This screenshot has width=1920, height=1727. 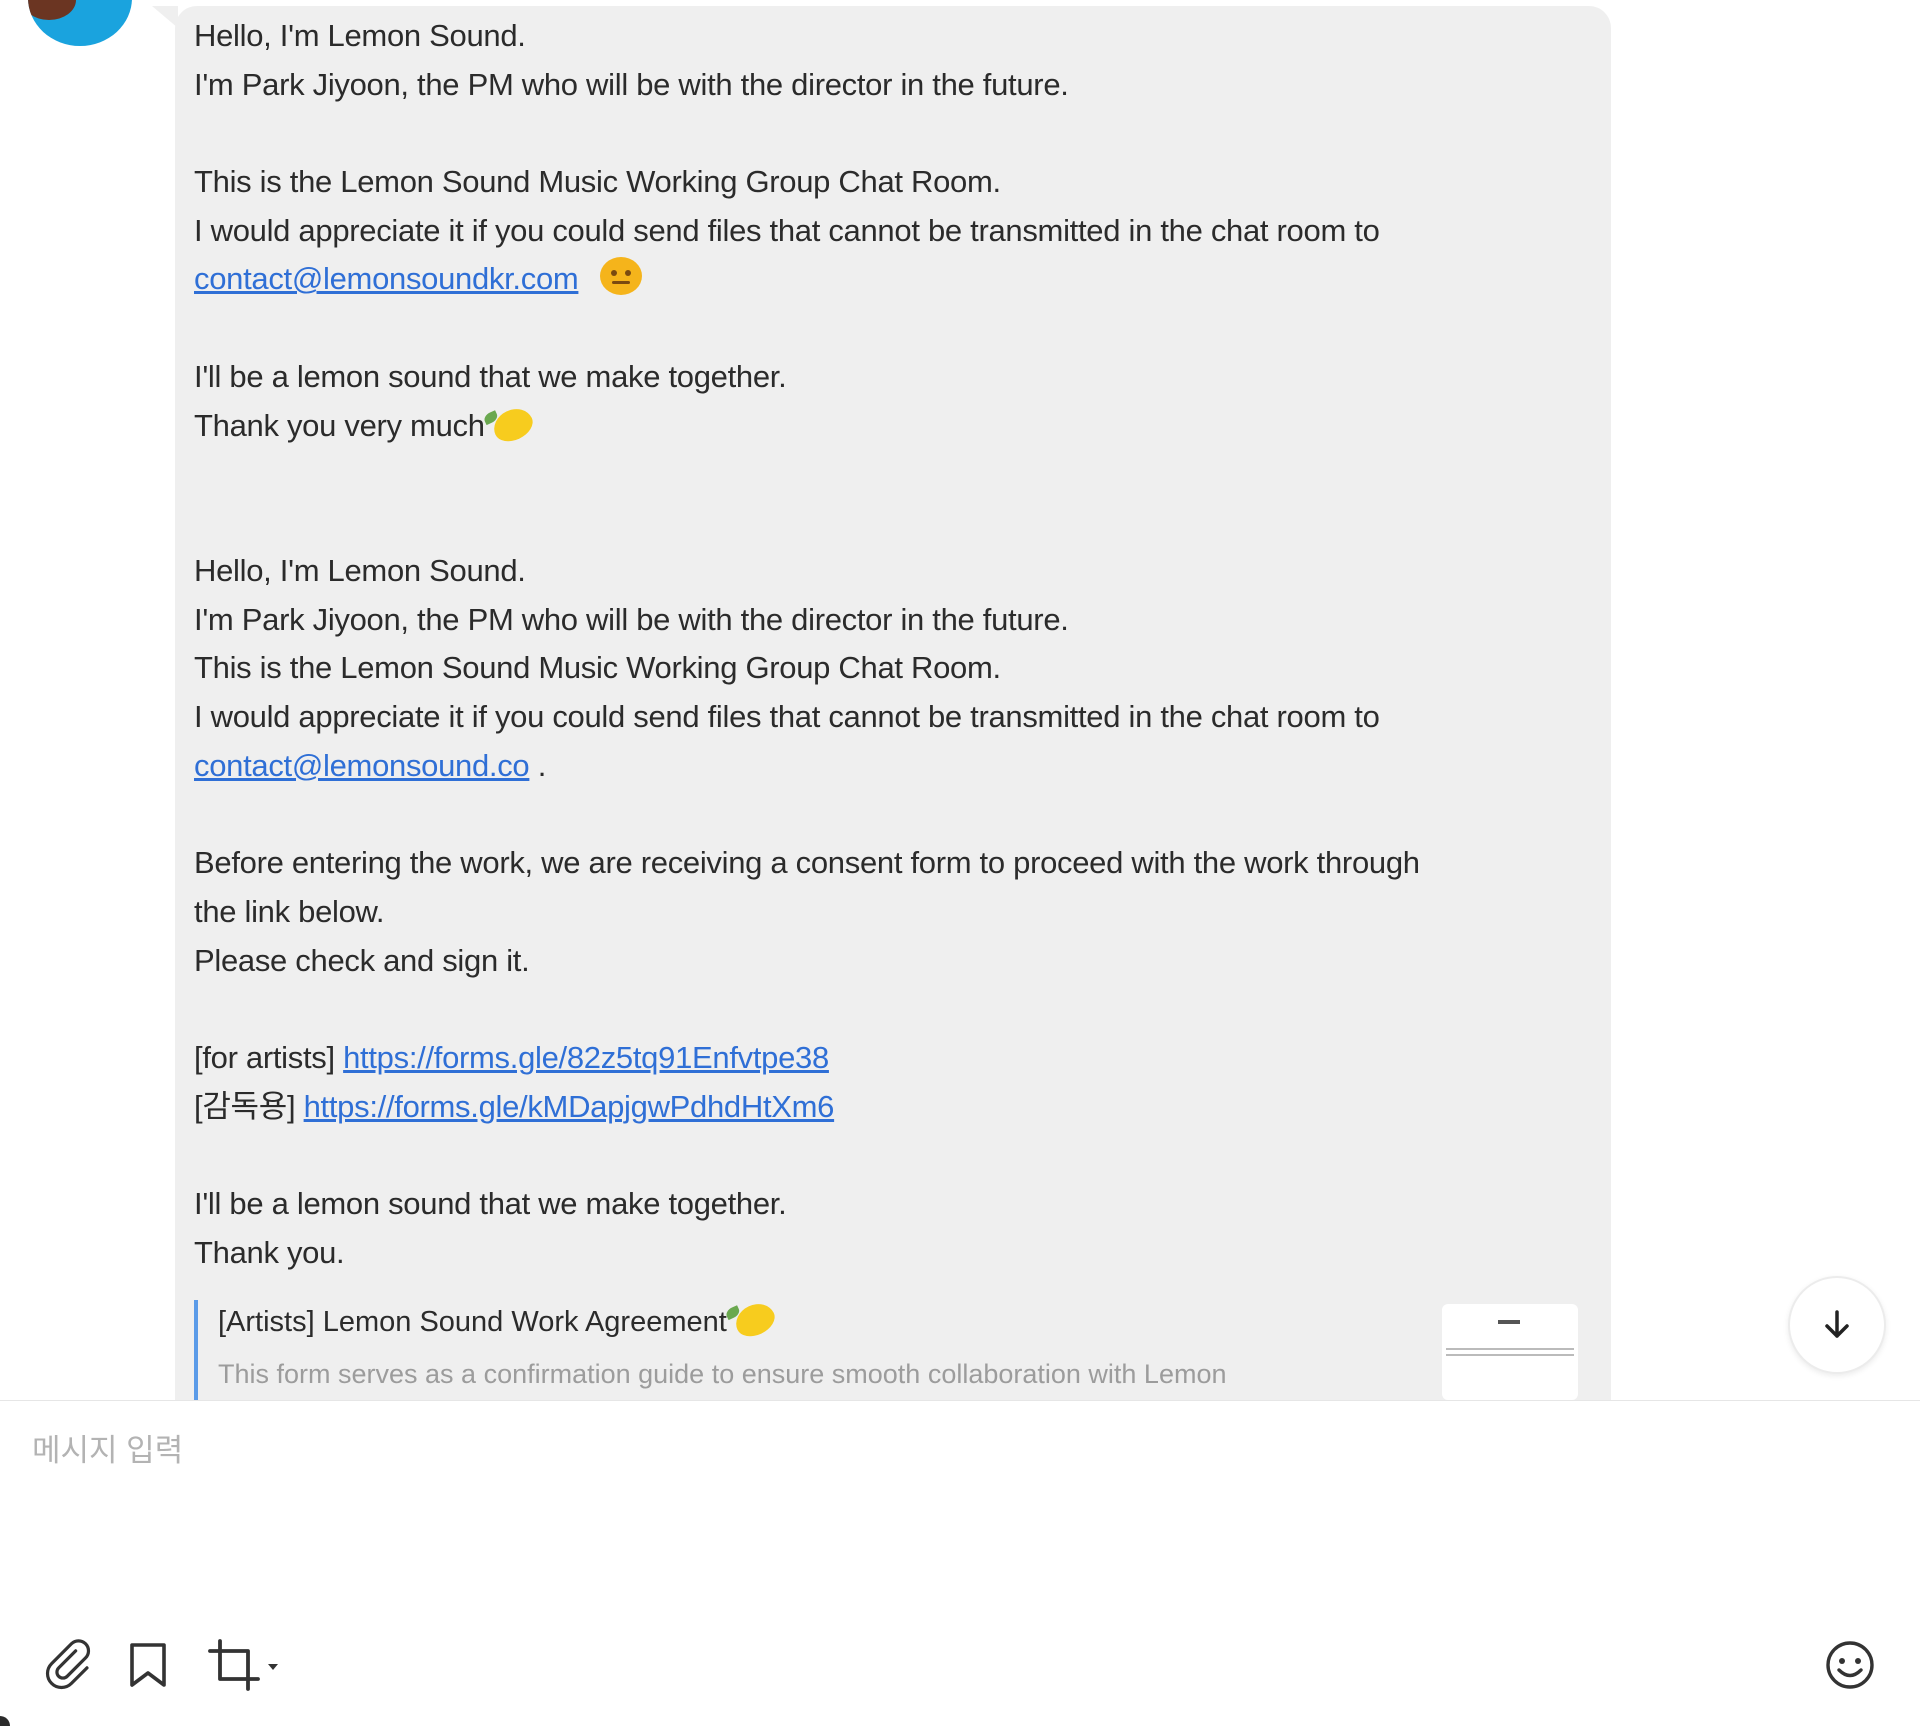 I want to click on message-text: Please check and sign it., so click(x=362, y=960).